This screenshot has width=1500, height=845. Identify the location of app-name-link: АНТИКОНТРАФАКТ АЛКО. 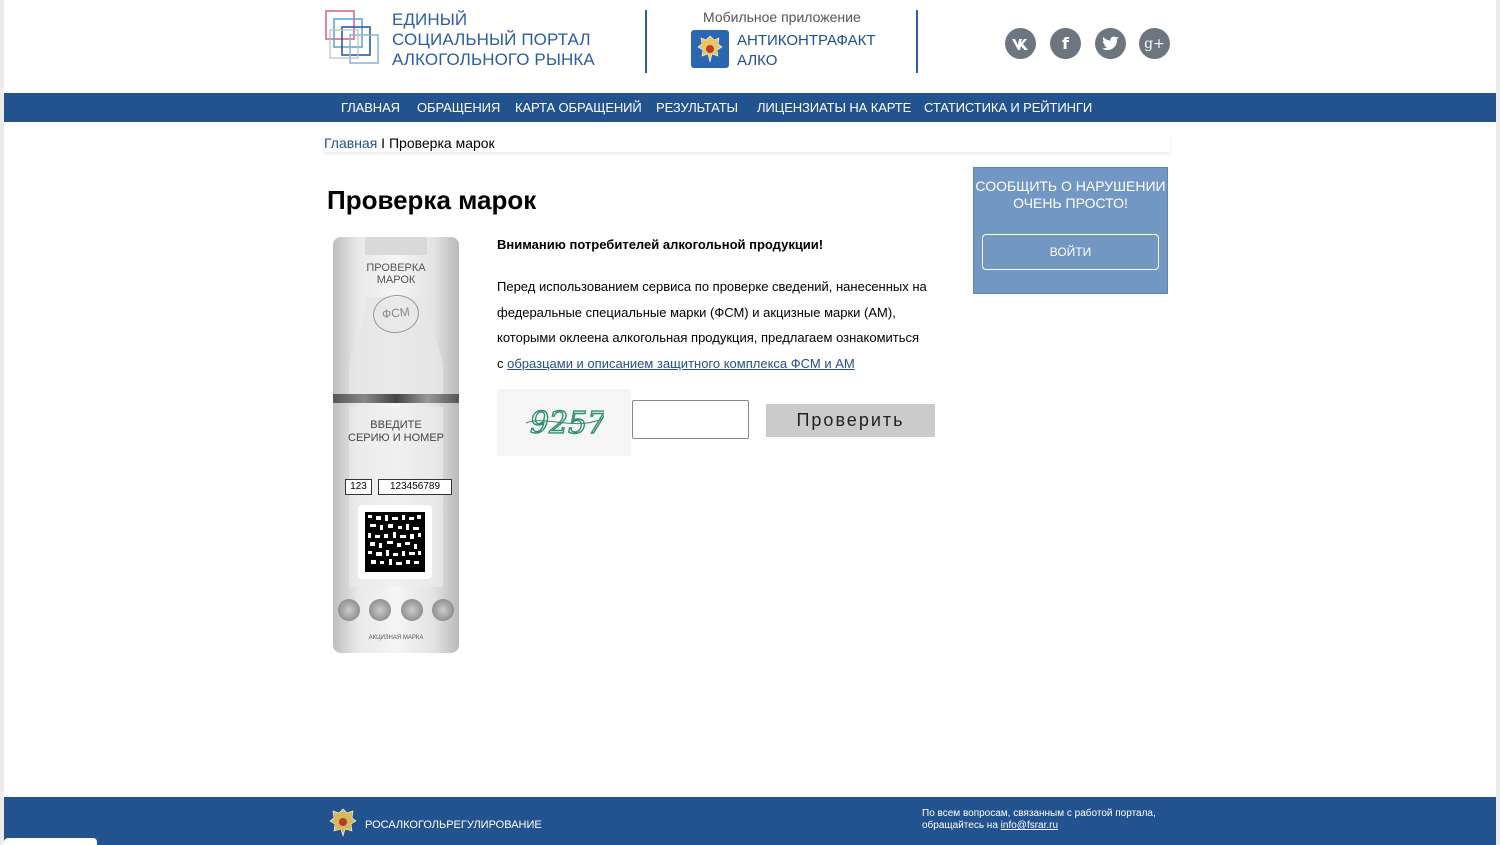
(806, 51).